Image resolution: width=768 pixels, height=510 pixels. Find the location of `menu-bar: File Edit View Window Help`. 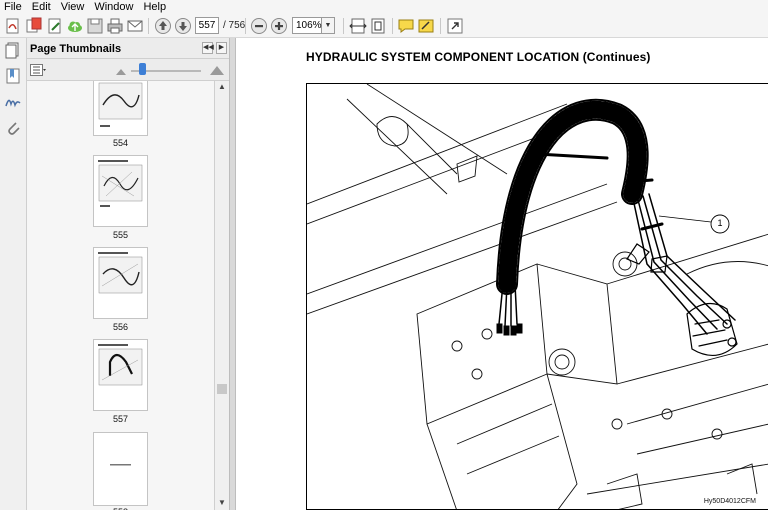

menu-bar: File Edit View Window Help is located at coordinates (384, 7).